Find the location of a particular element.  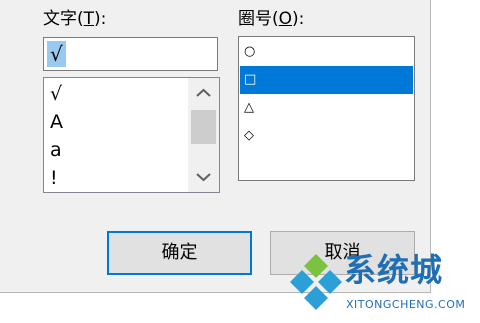

char-list-item: ! is located at coordinates (56, 178).